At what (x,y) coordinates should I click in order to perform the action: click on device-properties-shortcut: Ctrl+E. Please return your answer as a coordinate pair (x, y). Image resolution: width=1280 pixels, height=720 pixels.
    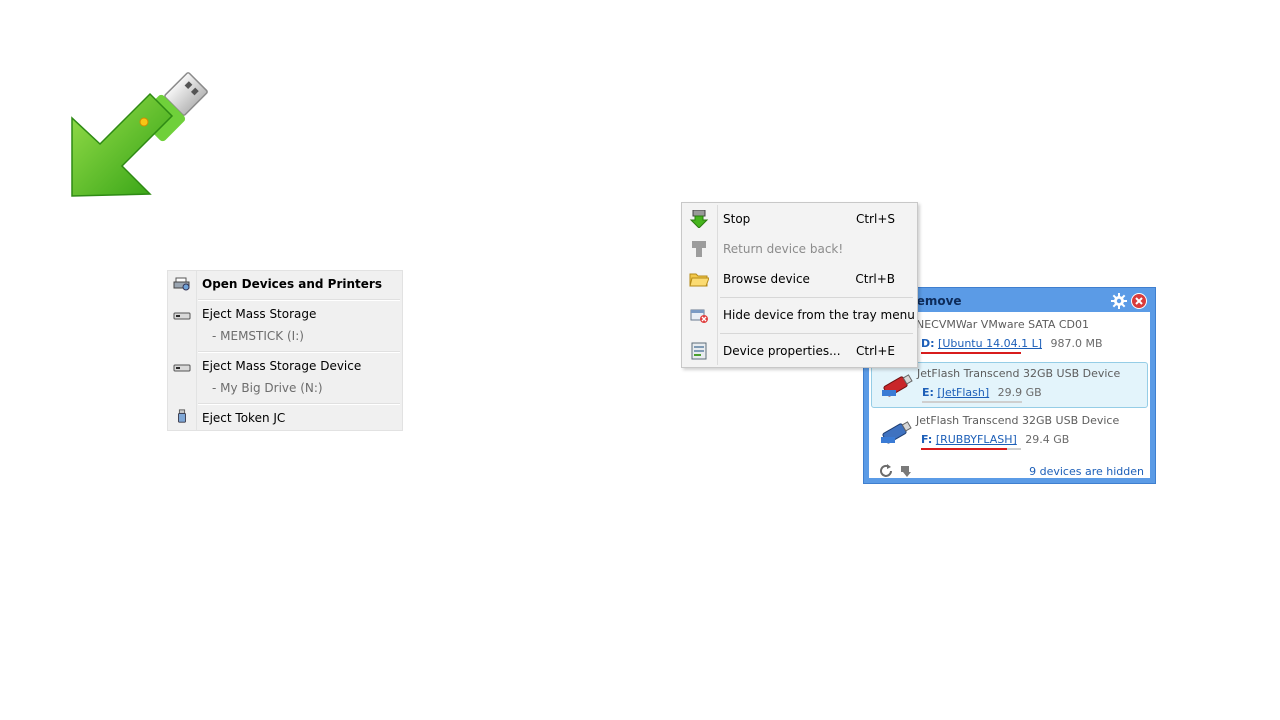
    Looking at the image, I should click on (875, 351).